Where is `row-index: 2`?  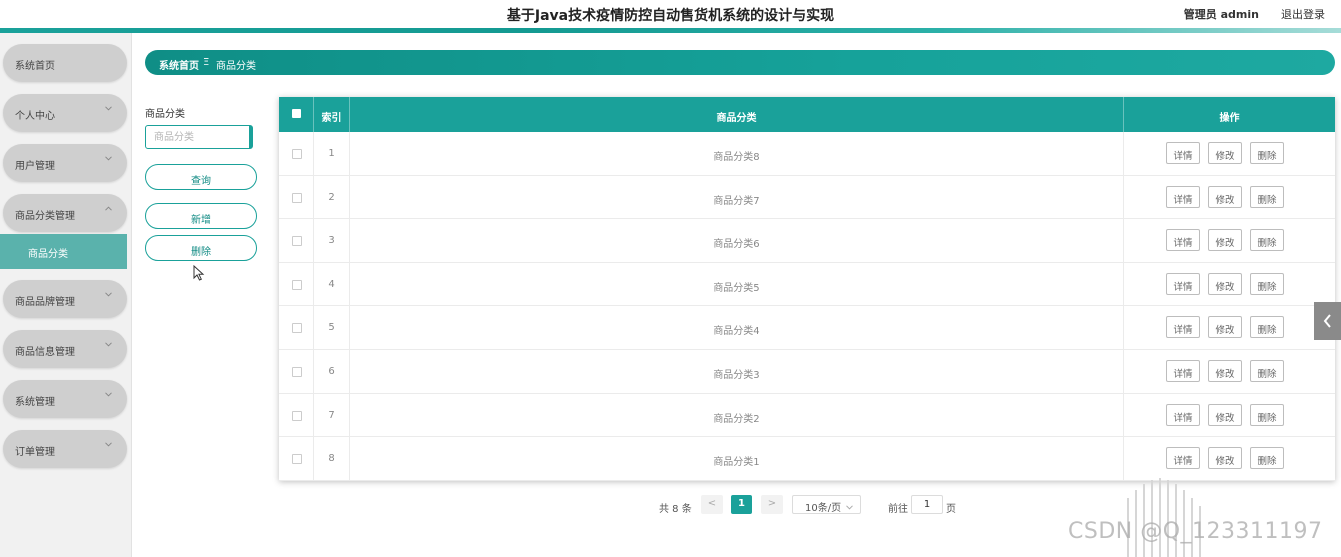
row-index: 2 is located at coordinates (331, 197).